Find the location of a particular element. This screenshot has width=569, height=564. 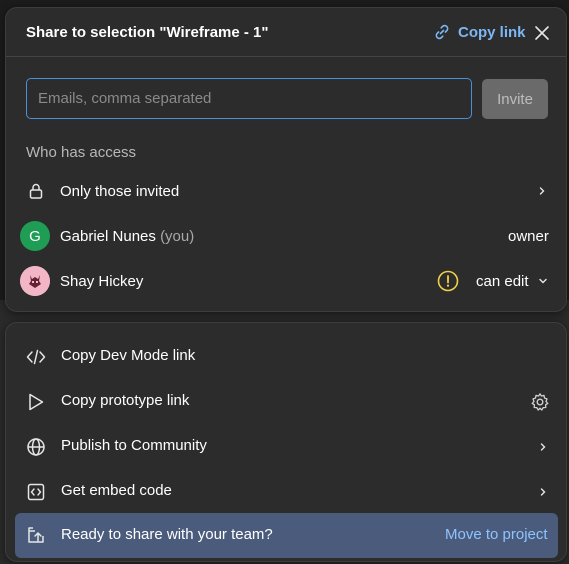

move-to-project-link: Move to project is located at coordinates (496, 534).